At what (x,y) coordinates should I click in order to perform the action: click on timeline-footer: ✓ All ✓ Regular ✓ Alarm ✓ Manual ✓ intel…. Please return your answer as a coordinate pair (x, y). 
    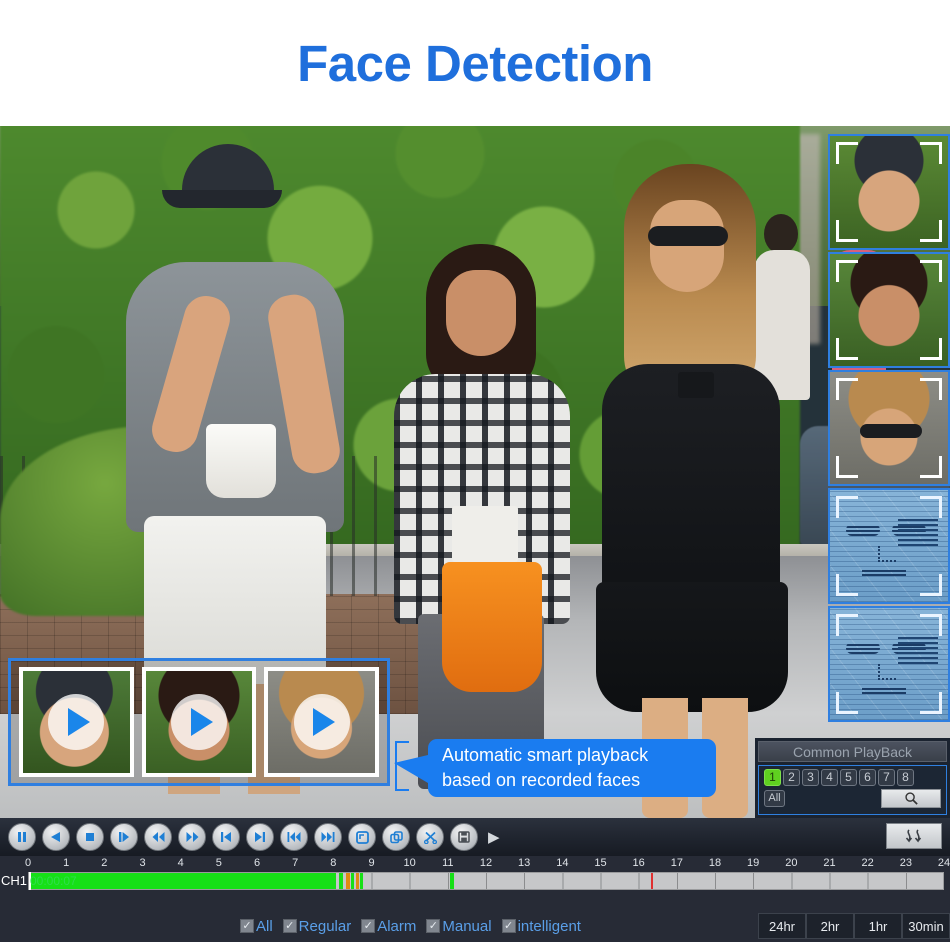
    Looking at the image, I should click on (475, 926).